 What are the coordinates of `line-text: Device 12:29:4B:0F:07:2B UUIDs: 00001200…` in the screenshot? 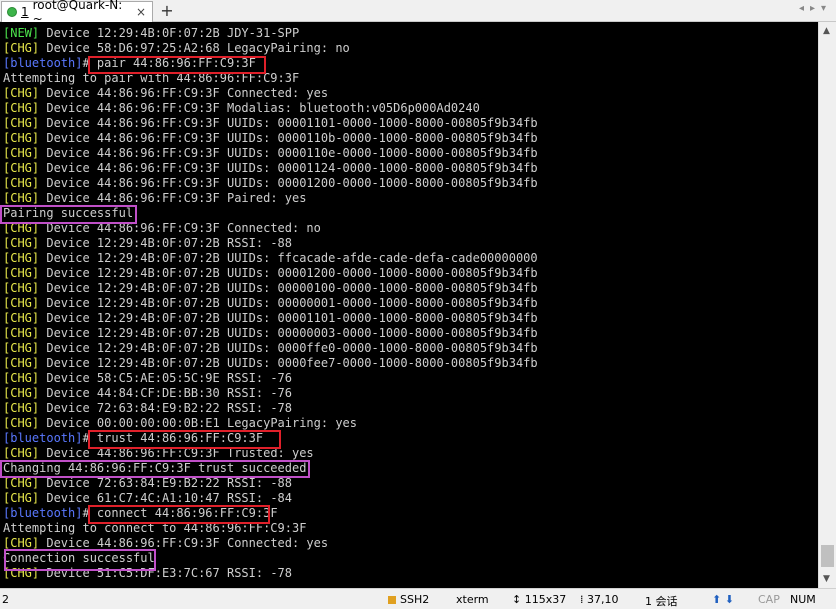 It's located at (288, 273).